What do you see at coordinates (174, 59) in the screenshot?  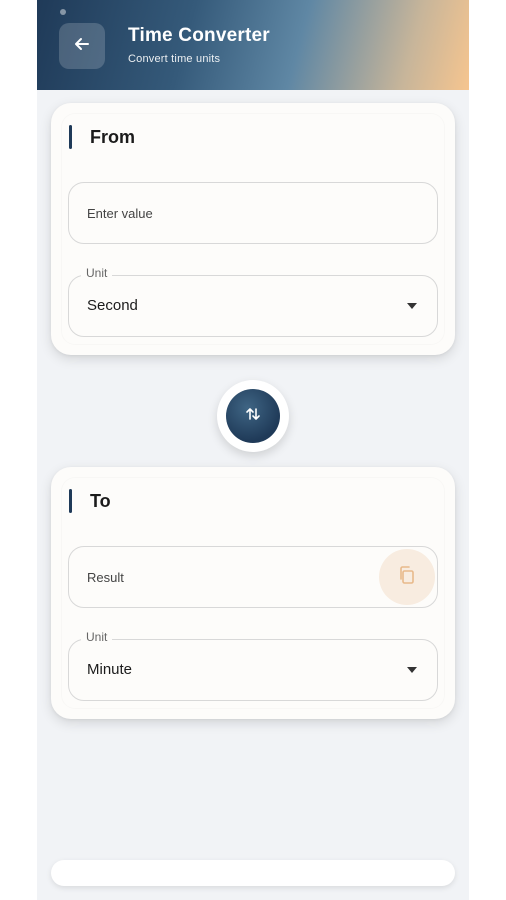 I see `page-subtitle: Convert time units` at bounding box center [174, 59].